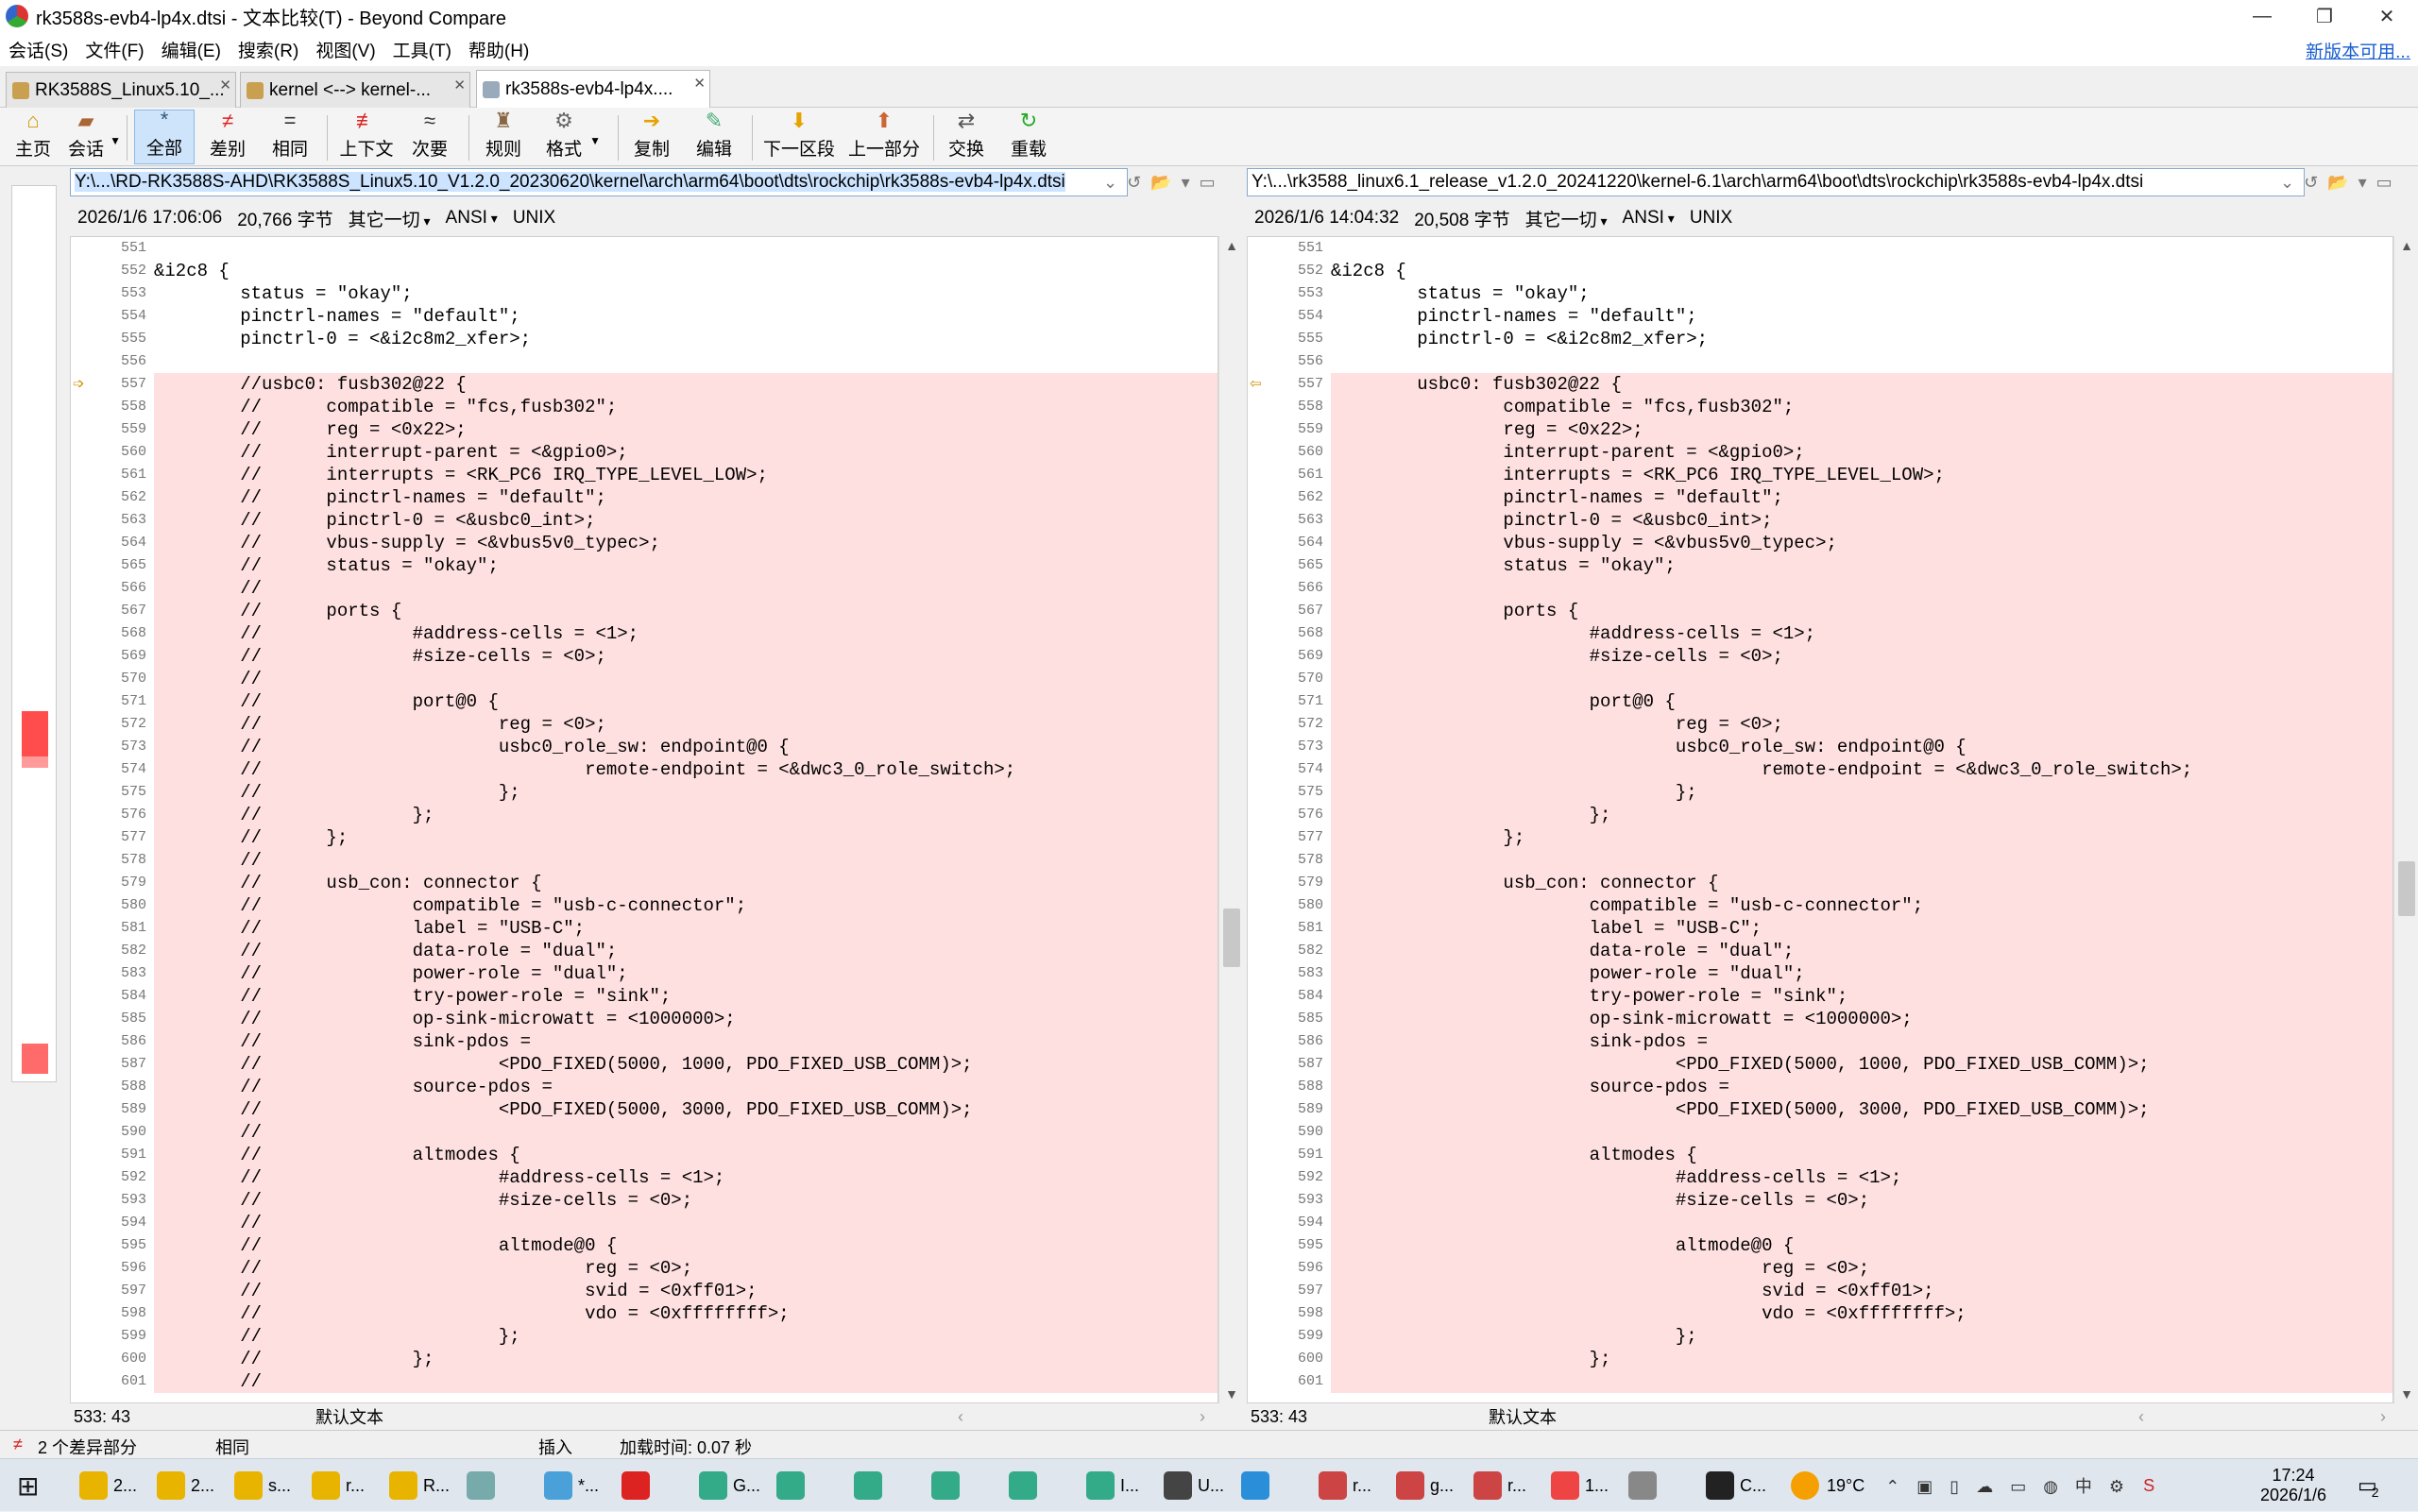 The height and width of the screenshot is (1512, 2418). Describe the element at coordinates (1820, 928) in the screenshot. I see `text-line: 581 label = "USB-C";` at that location.